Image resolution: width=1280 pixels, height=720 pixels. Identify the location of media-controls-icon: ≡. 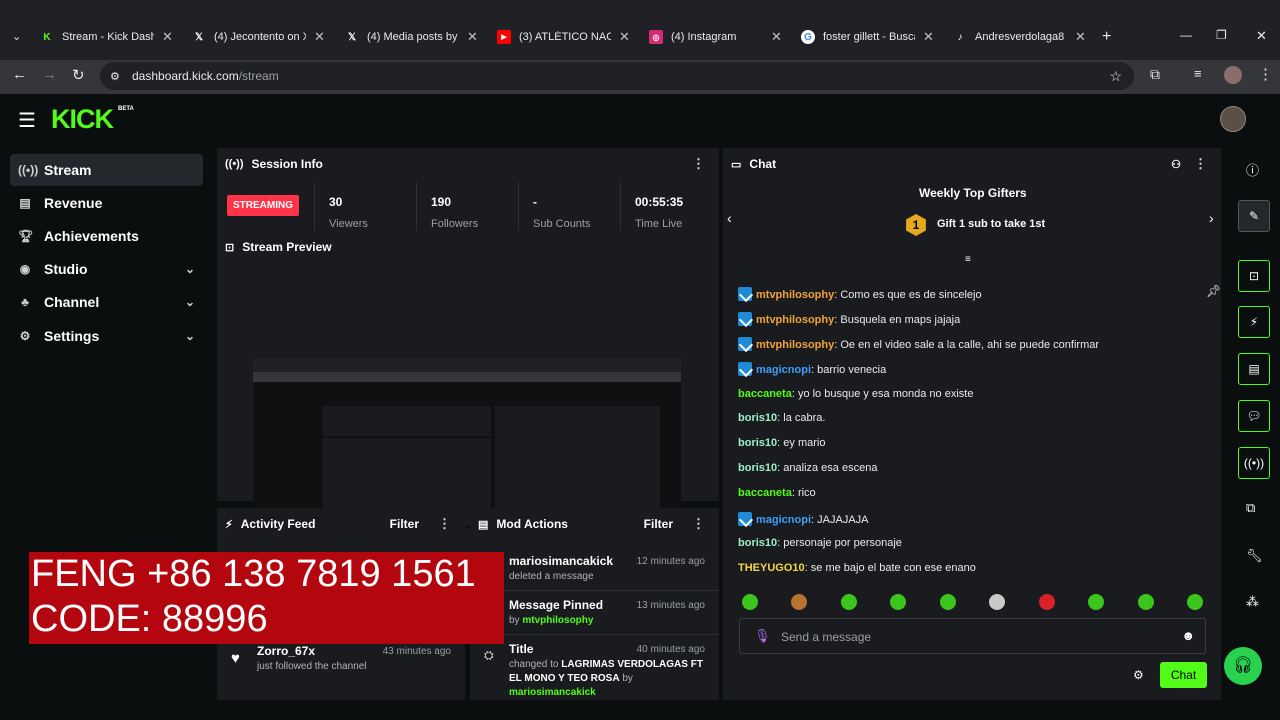
(1198, 73).